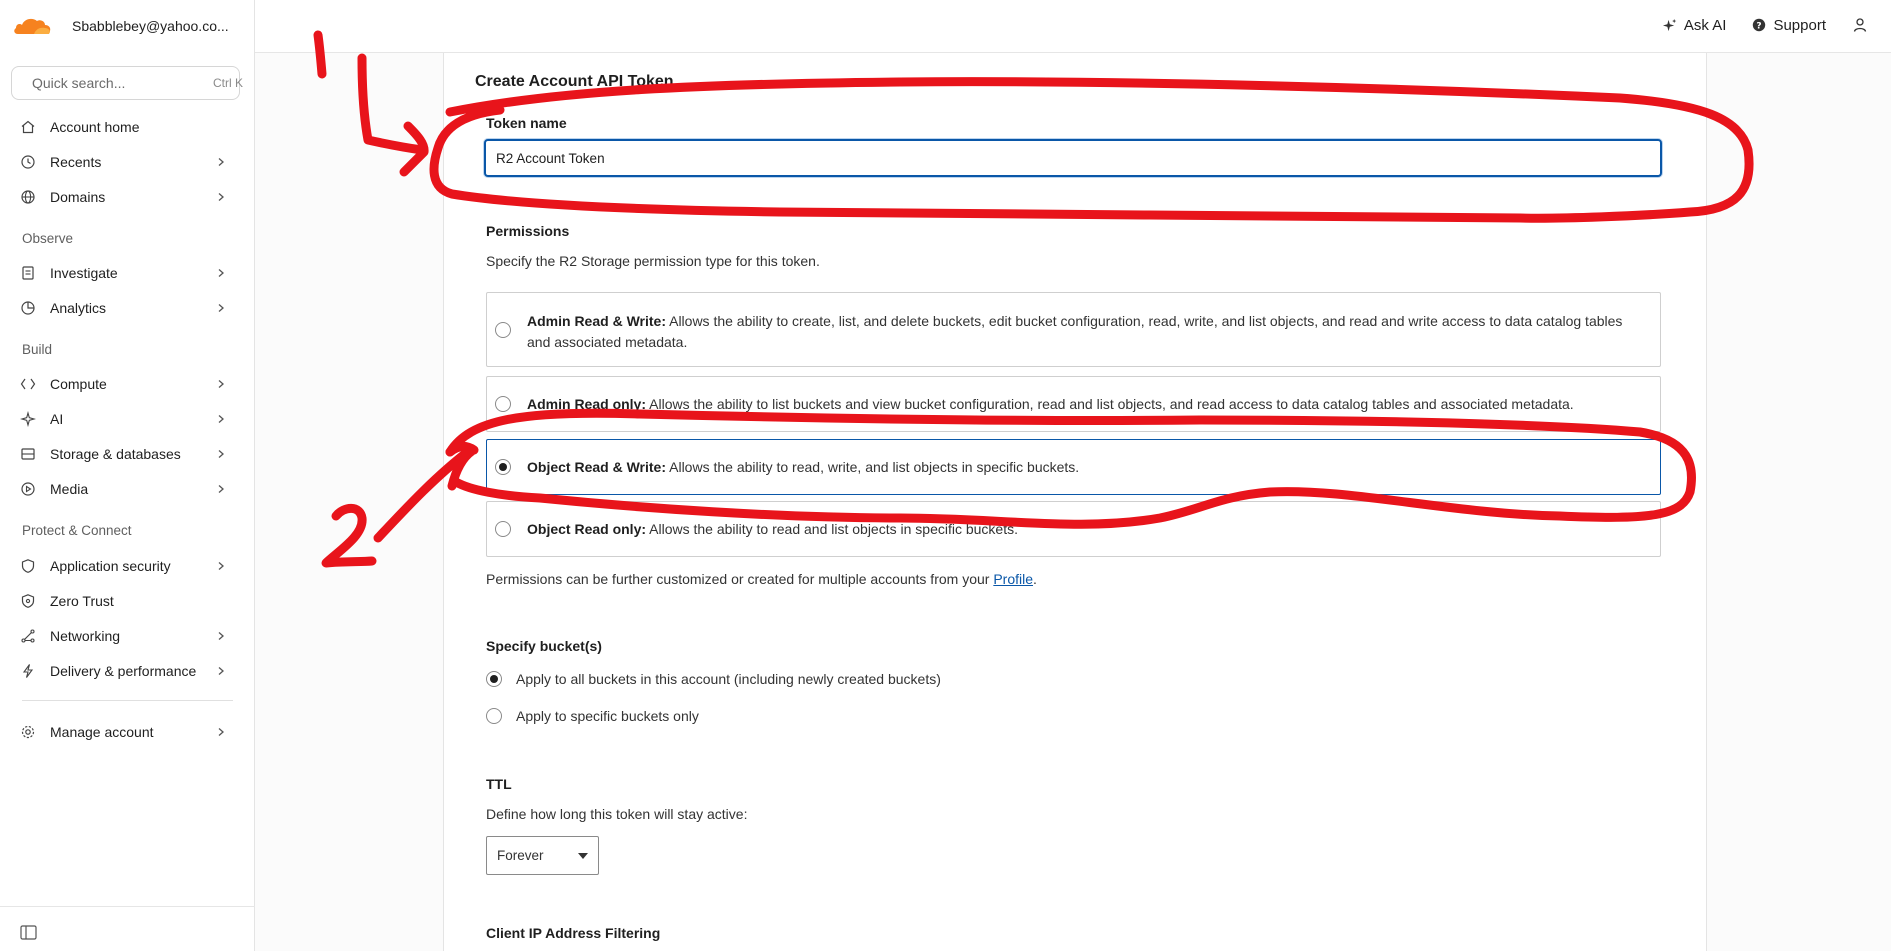 This screenshot has height=951, width=1891. Describe the element at coordinates (528, 231) in the screenshot. I see `permissions-label: Permissions` at that location.